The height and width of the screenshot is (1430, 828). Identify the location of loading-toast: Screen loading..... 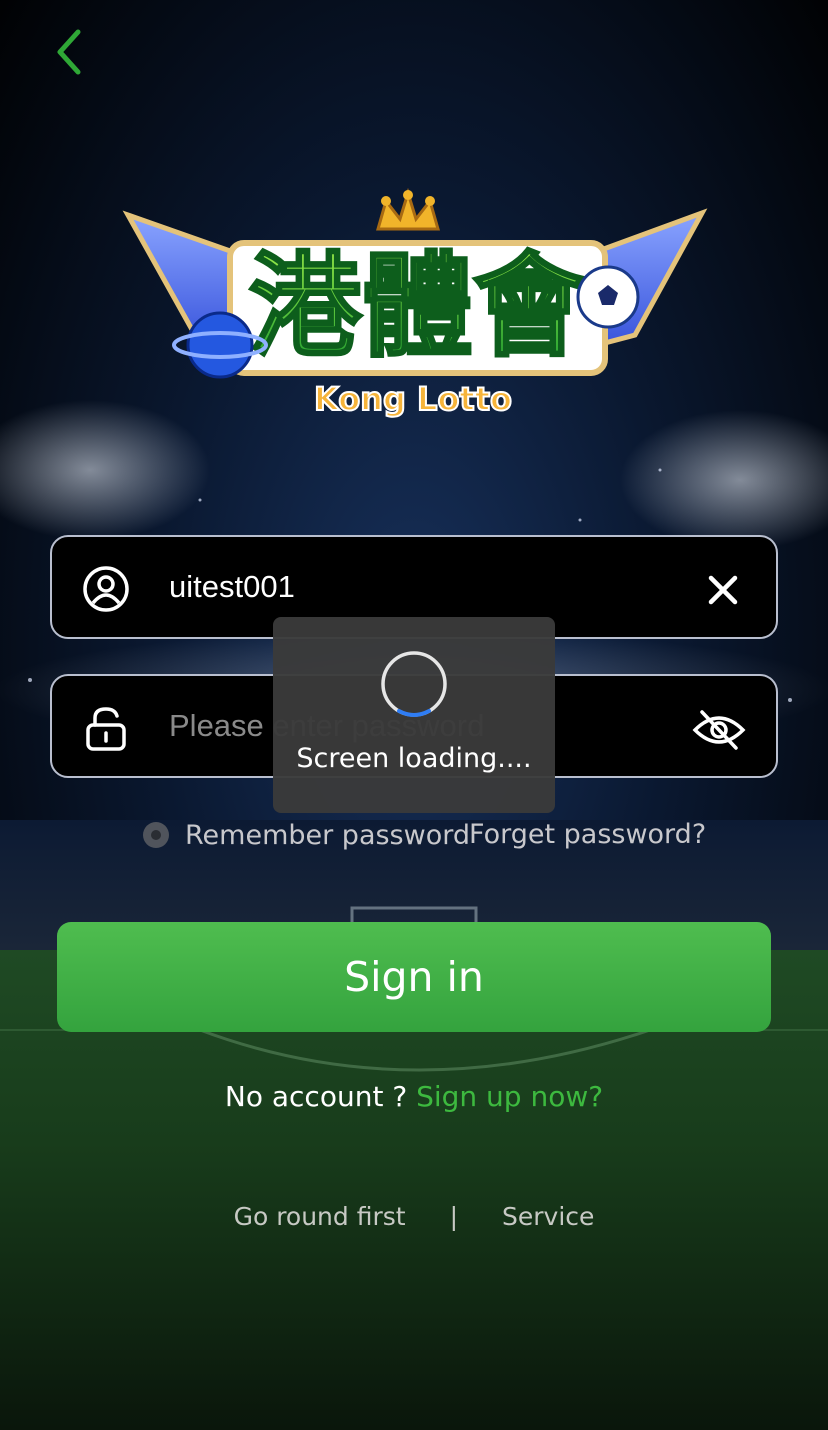
(414, 715).